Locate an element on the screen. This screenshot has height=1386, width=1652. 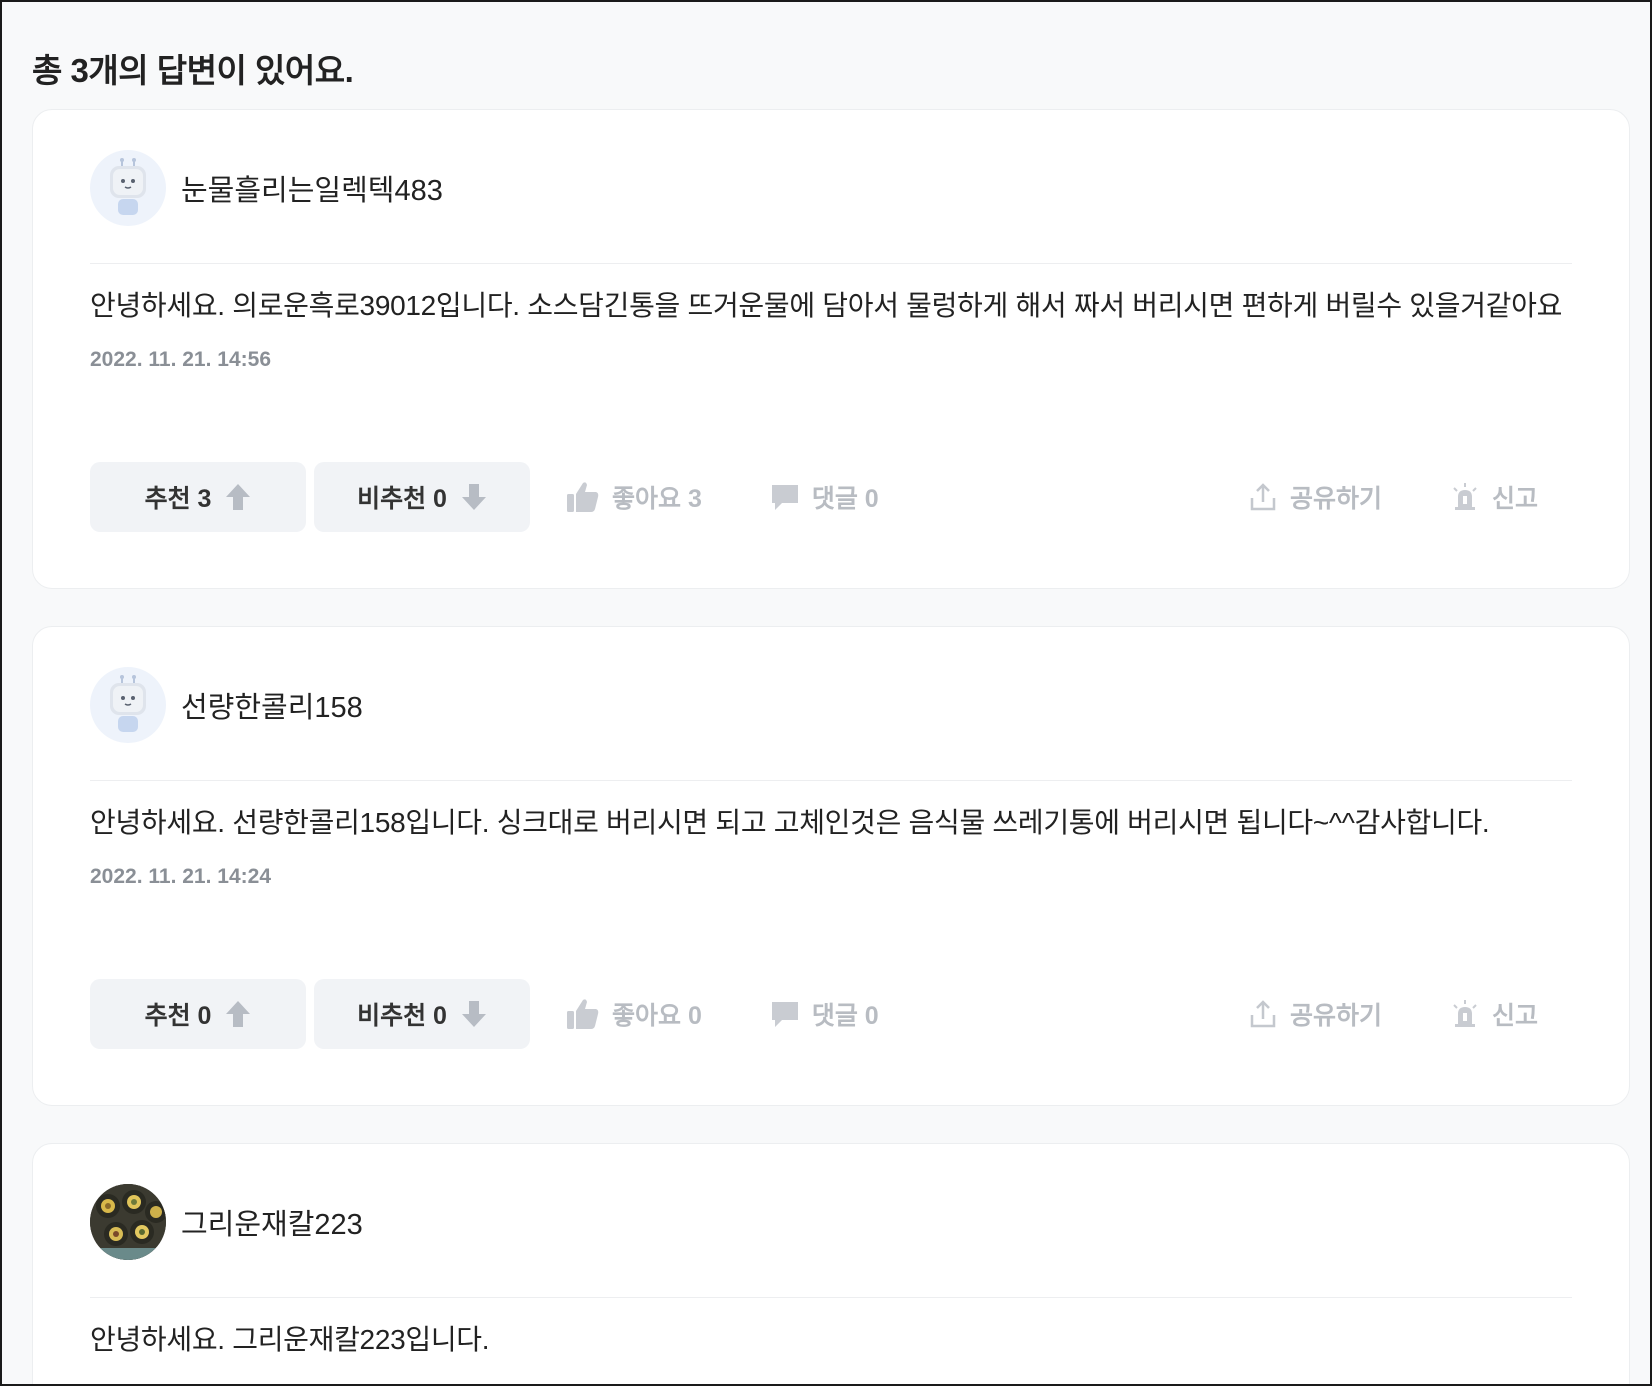
author-name: 눈물흘리는일렉텍483 is located at coordinates (312, 188).